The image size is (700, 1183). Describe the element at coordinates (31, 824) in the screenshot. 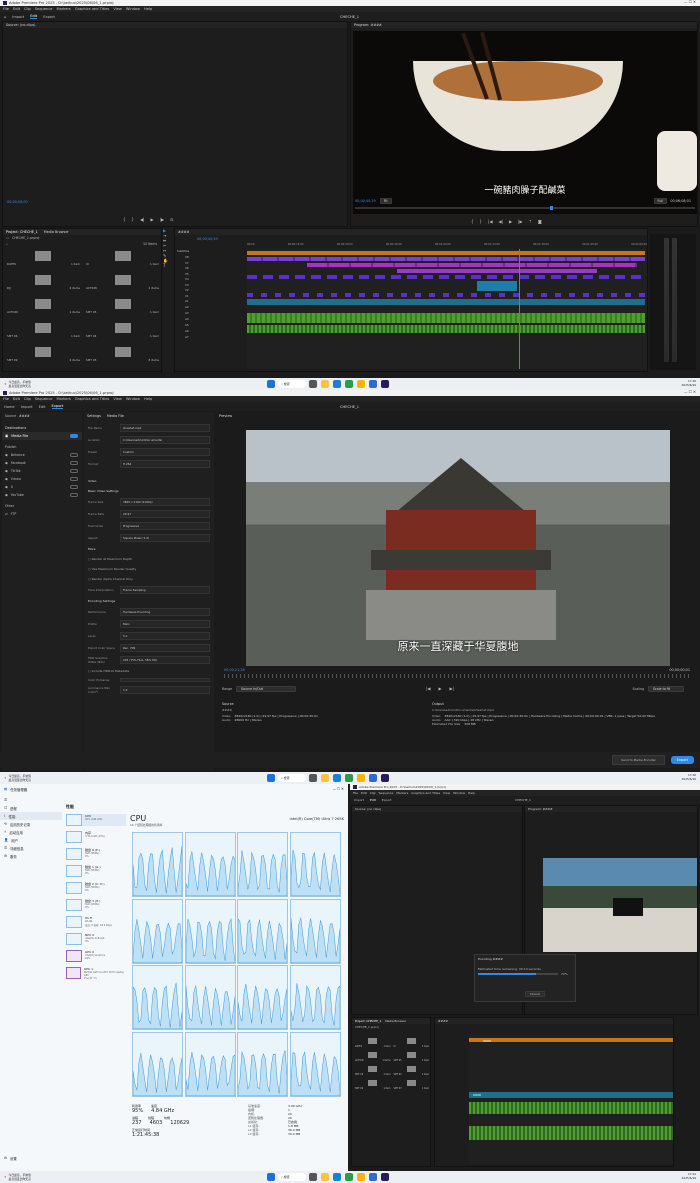

I see `tm-nav-item: ⟲ 应用历史记录` at that location.